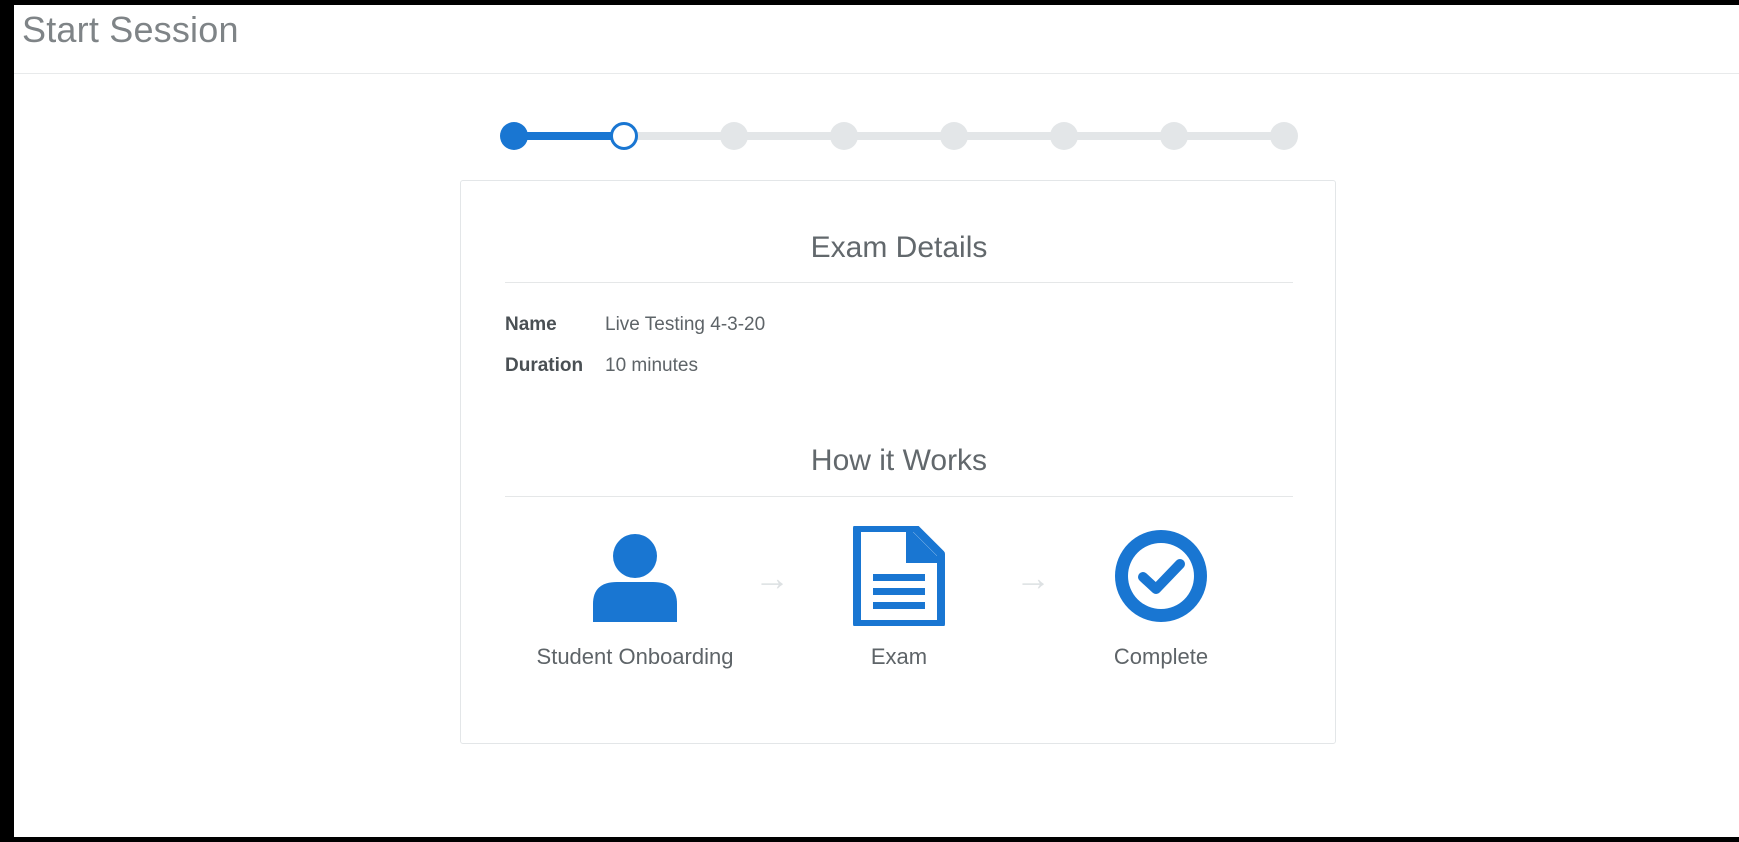 Image resolution: width=1739 pixels, height=842 pixels. What do you see at coordinates (899, 247) in the screenshot?
I see `exam-details-heading: Exam Details` at bounding box center [899, 247].